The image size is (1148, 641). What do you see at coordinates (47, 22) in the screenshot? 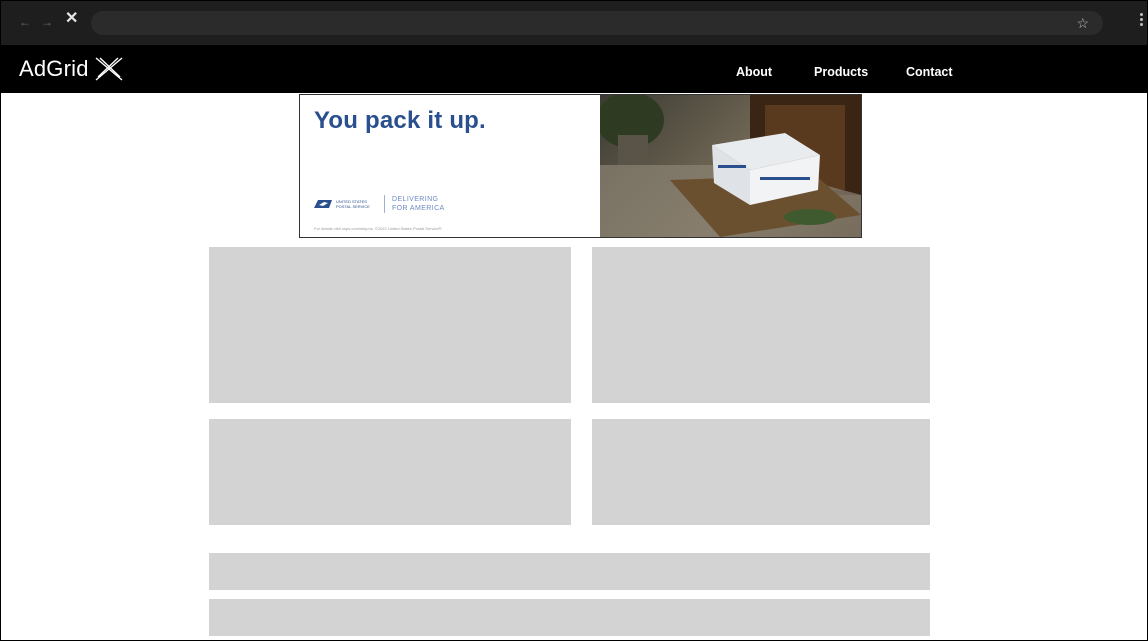
I see `forward-icon: →` at bounding box center [47, 22].